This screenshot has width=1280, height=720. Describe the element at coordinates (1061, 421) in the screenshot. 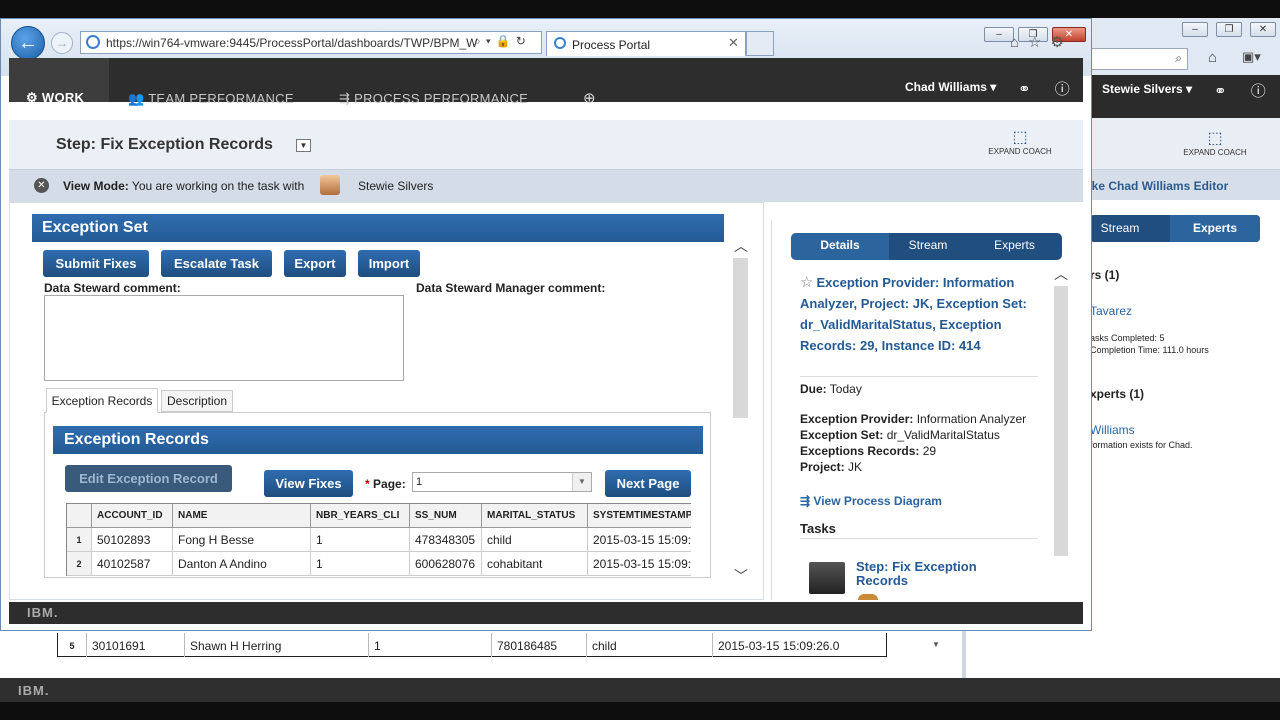

I see `right-scrollbar-thumb` at that location.